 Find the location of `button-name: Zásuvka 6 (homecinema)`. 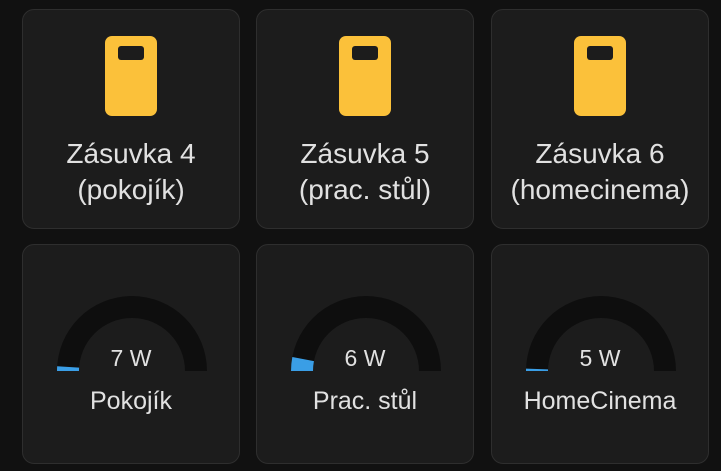

button-name: Zásuvka 6 (homecinema) is located at coordinates (600, 171).